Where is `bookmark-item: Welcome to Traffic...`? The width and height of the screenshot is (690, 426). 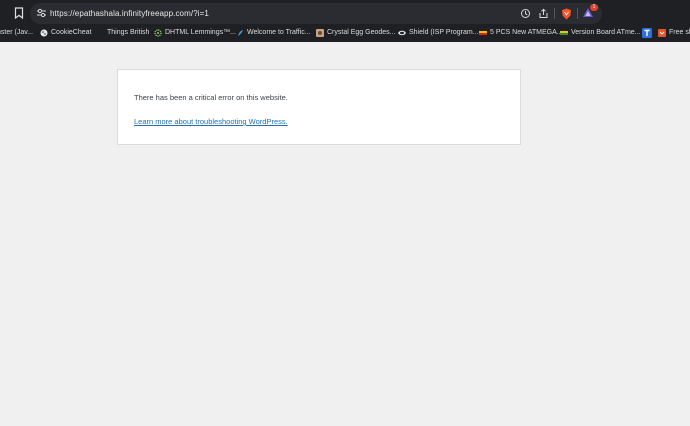 bookmark-item: Welcome to Traffic... is located at coordinates (273, 32).